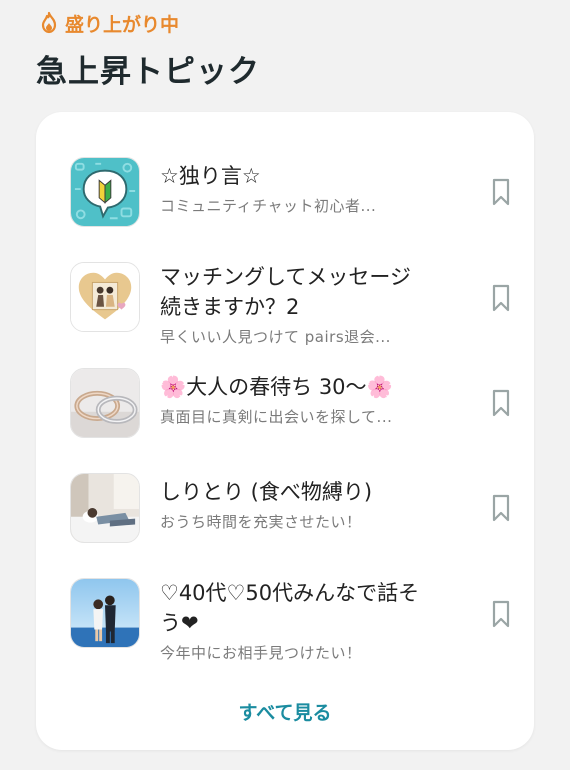  I want to click on flame-icon, so click(49, 23).